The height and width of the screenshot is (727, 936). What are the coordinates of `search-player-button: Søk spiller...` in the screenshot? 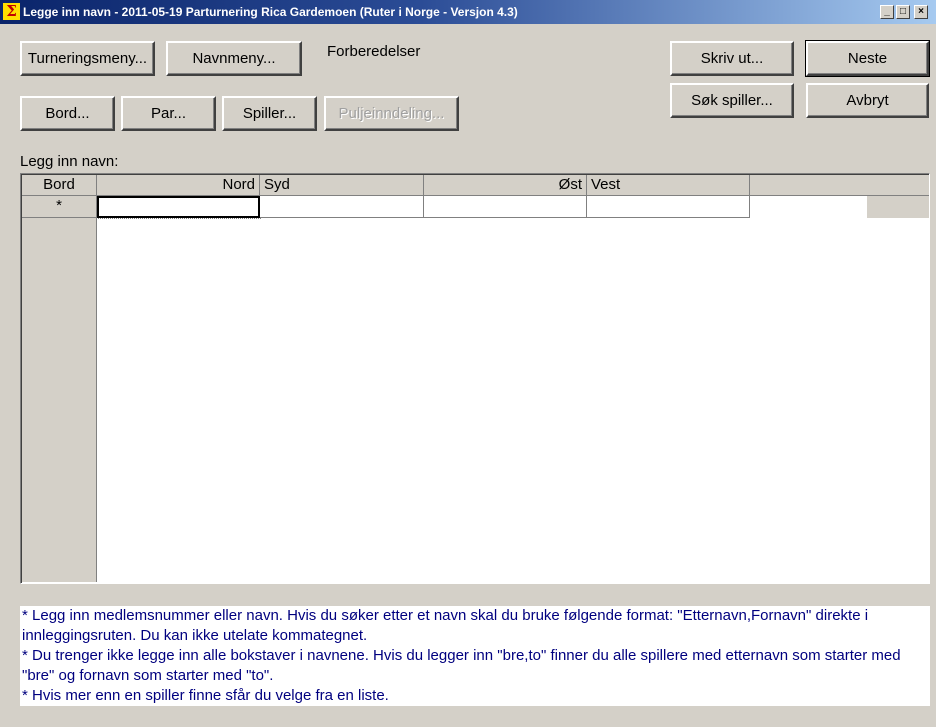 It's located at (732, 100).